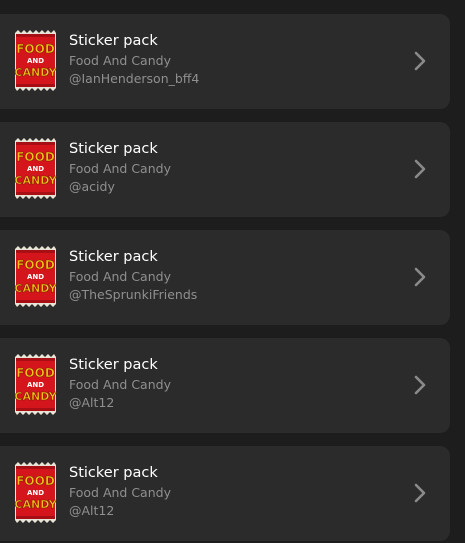 The height and width of the screenshot is (543, 465). What do you see at coordinates (229, 295) in the screenshot?
I see `card-author: @TheSprunkiFriends` at bounding box center [229, 295].